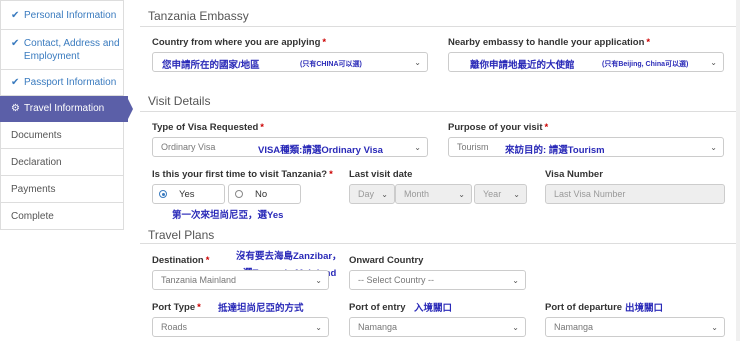 Image resolution: width=740 pixels, height=341 pixels. What do you see at coordinates (437, 280) in the screenshot?
I see `onward-country-select: -- Select Country -- ⌄` at bounding box center [437, 280].